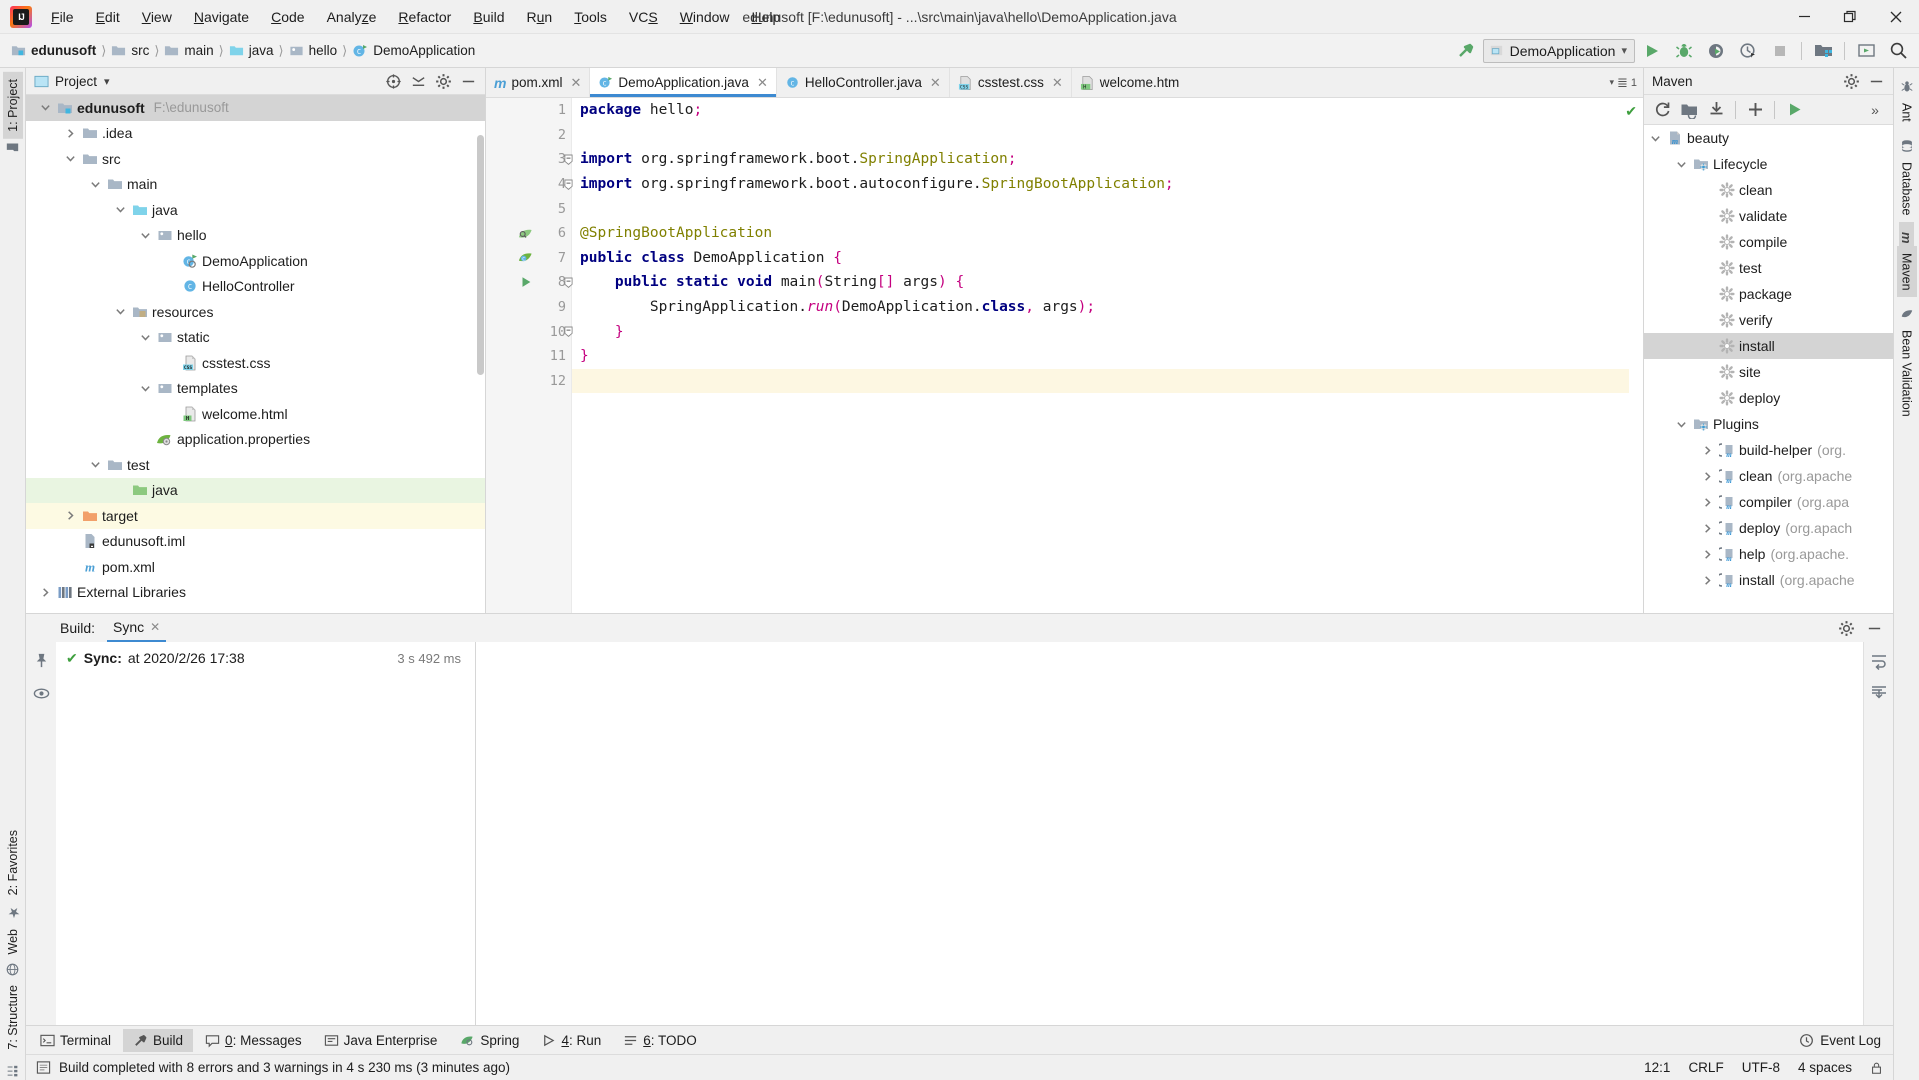  What do you see at coordinates (1652, 51) in the screenshot?
I see `run-button` at bounding box center [1652, 51].